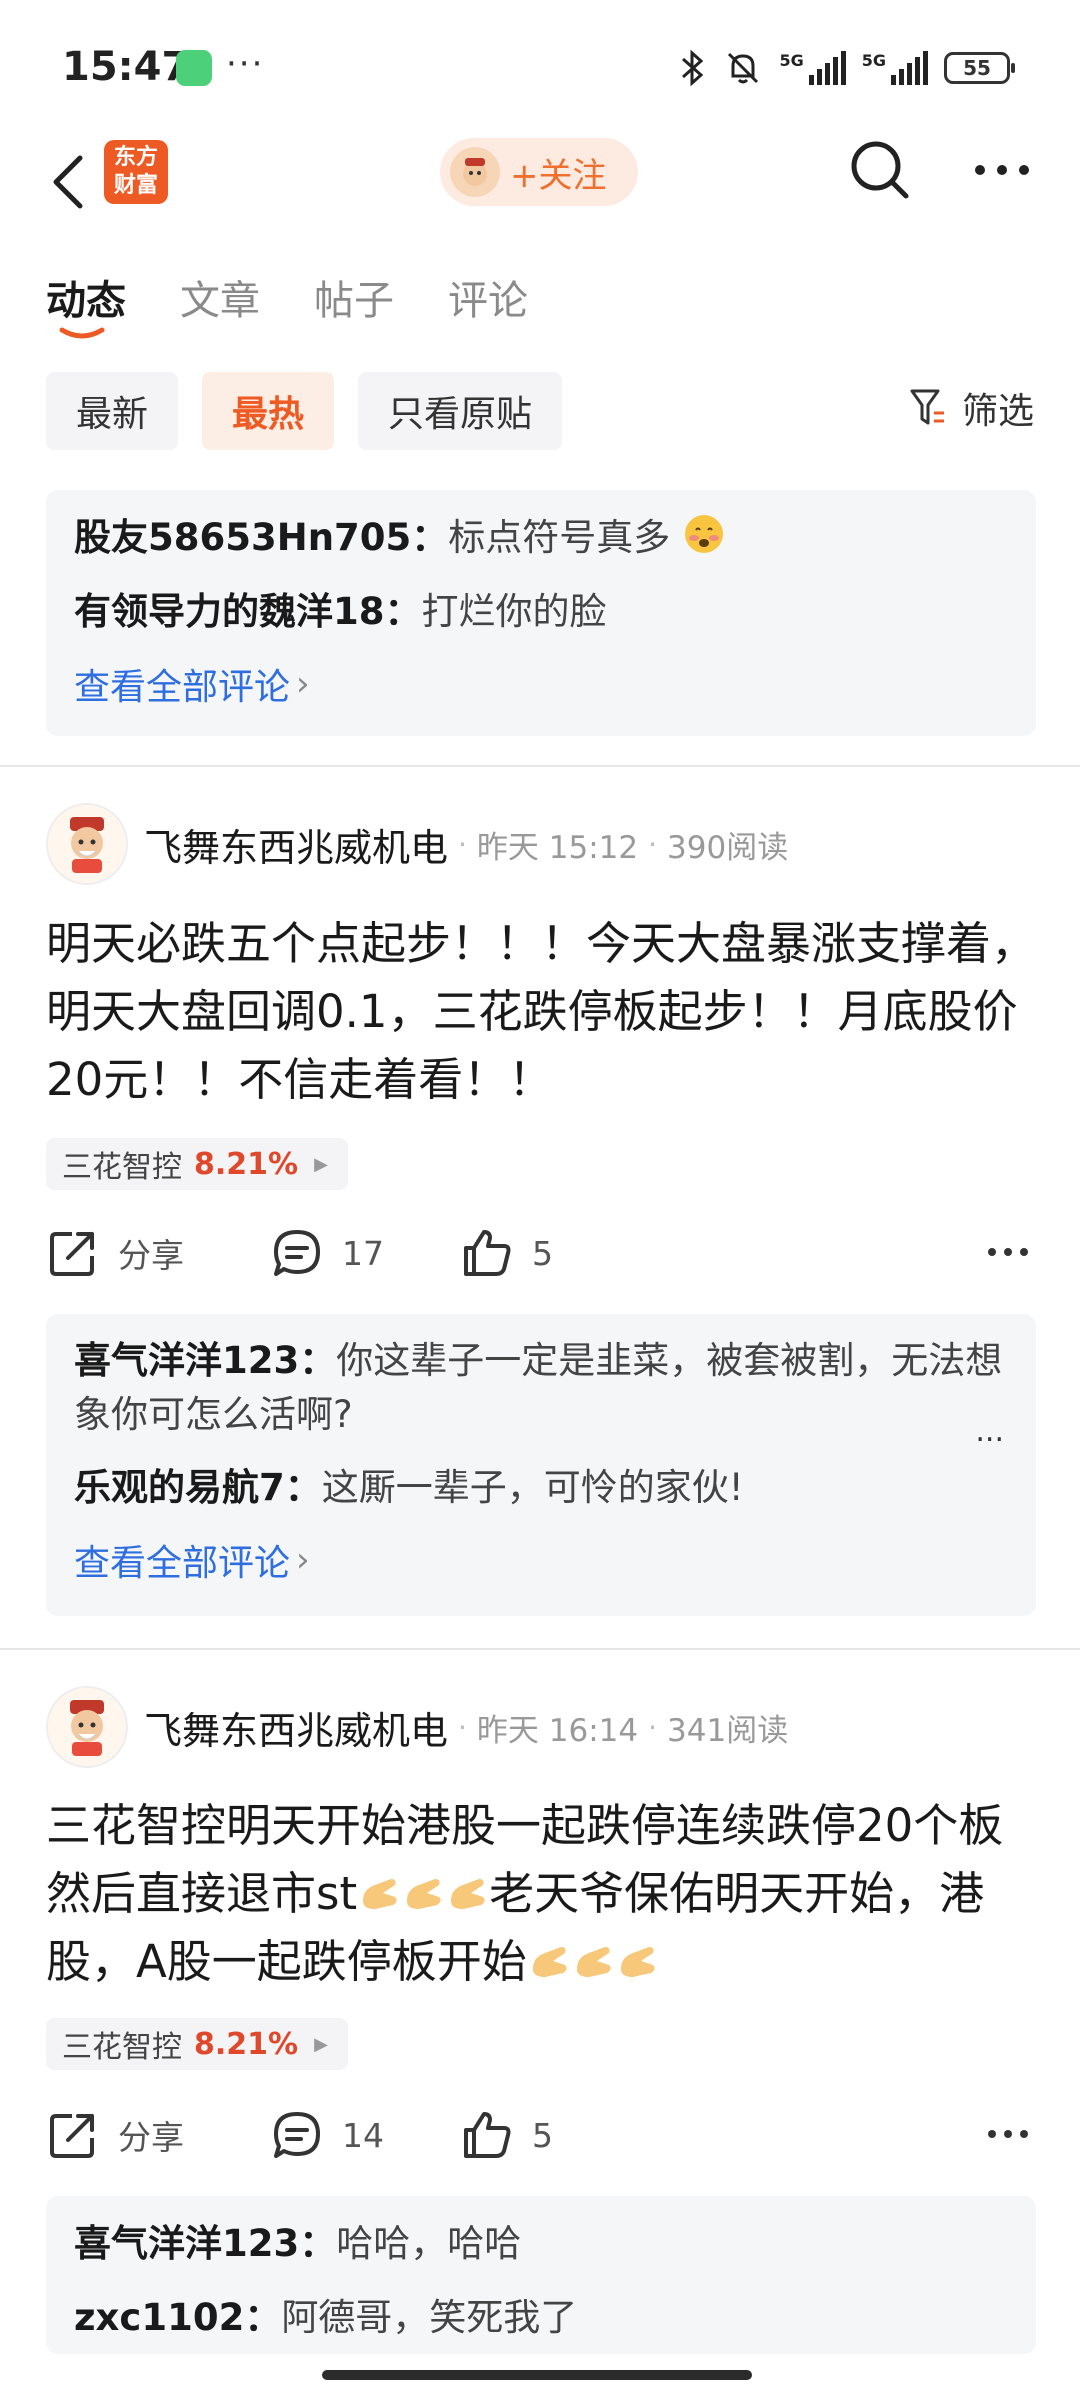  Describe the element at coordinates (354, 297) in the screenshot. I see `tab-posts: 帖子` at that location.